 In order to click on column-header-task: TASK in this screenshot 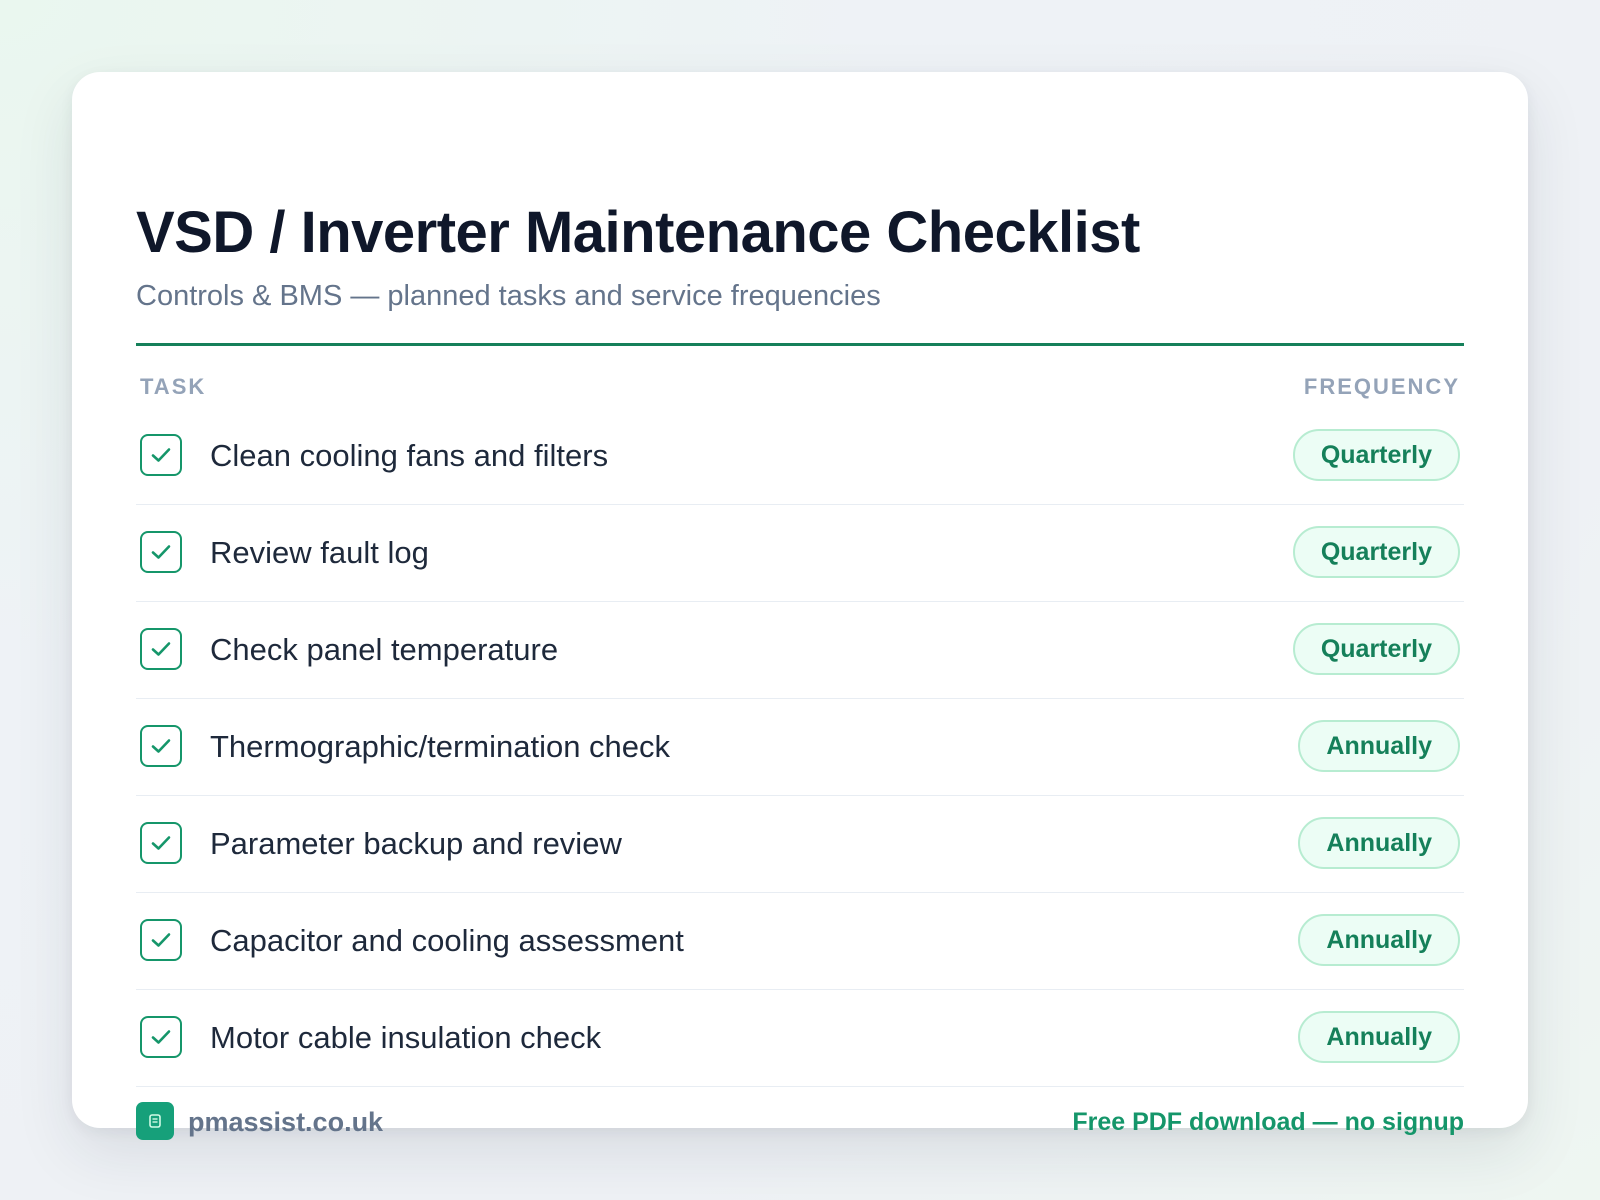, I will do `click(173, 386)`.